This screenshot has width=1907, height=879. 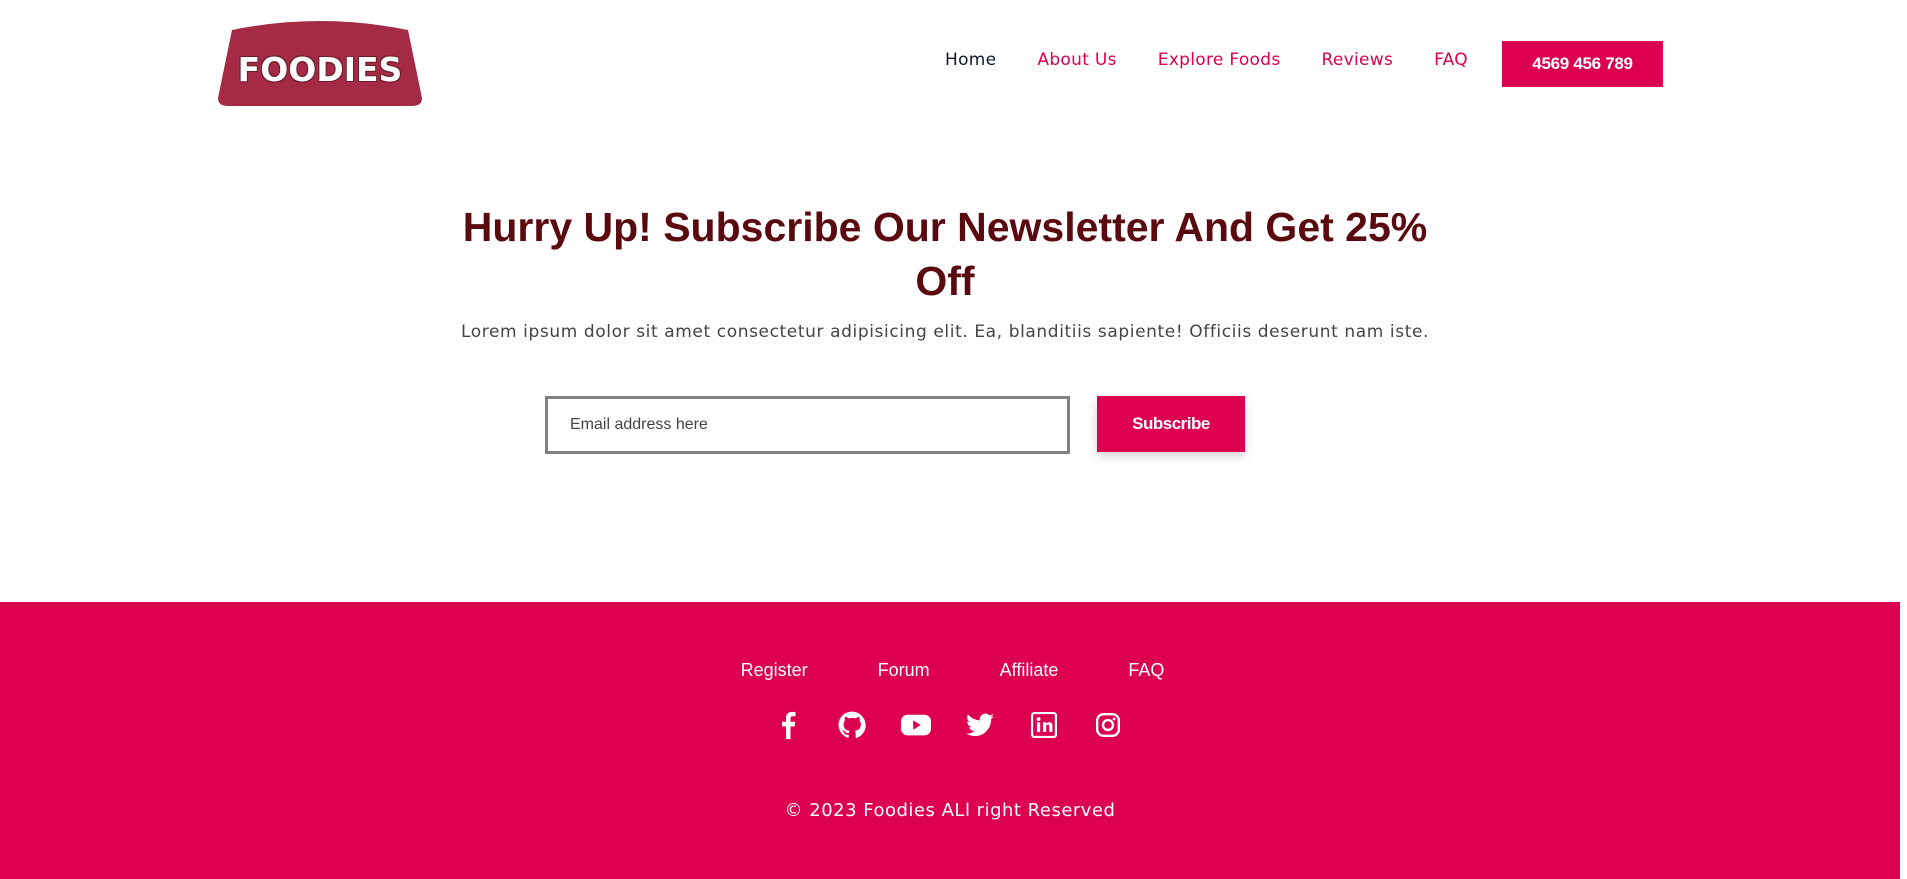 I want to click on subscribe-button: Subscribe, so click(x=1171, y=424).